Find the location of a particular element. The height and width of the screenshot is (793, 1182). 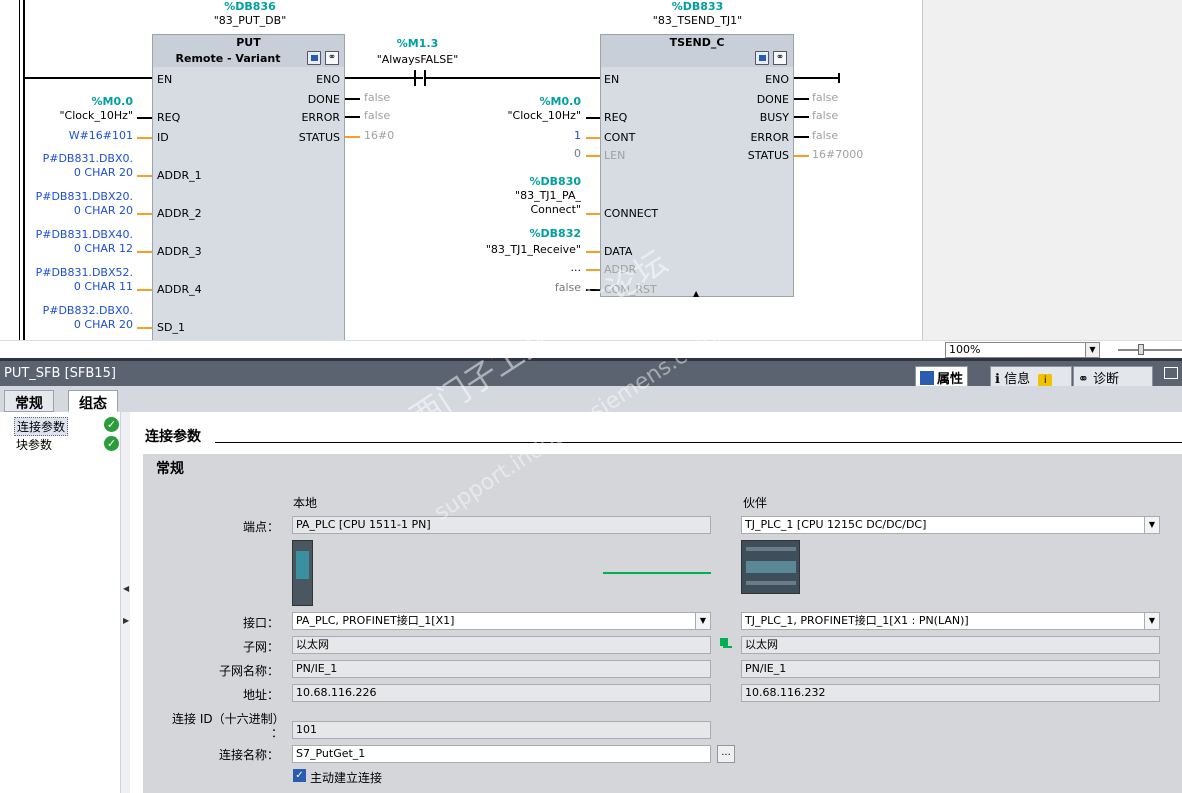

editor-side-pane is located at coordinates (1052, 170).